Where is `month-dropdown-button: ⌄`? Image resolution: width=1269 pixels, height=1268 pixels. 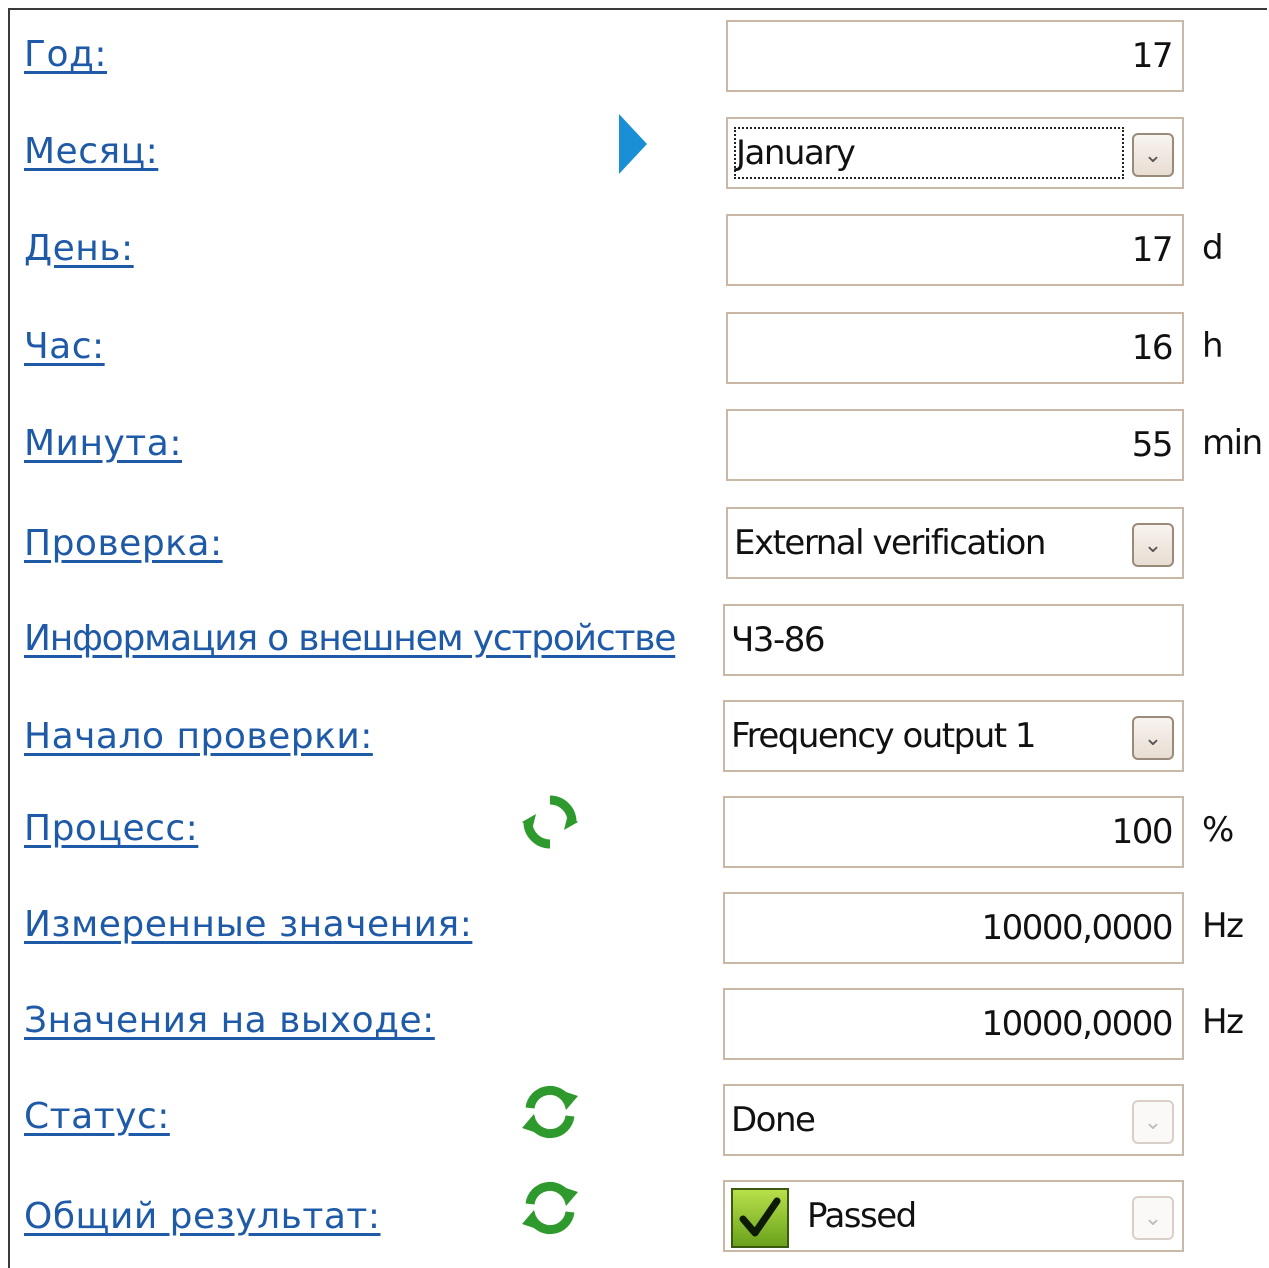
month-dropdown-button: ⌄ is located at coordinates (1153, 155).